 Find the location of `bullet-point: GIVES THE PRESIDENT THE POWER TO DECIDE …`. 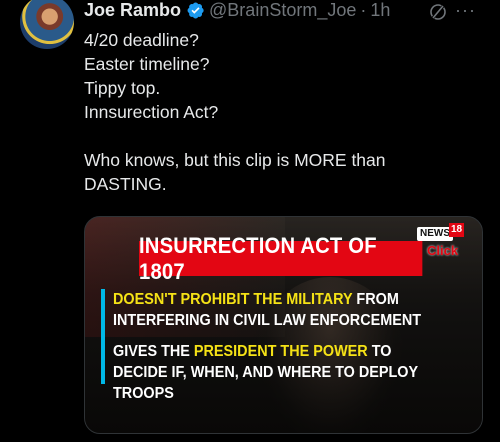

bullet-point: GIVES THE PRESIDENT THE POWER TO DECIDE … is located at coordinates (280, 372).